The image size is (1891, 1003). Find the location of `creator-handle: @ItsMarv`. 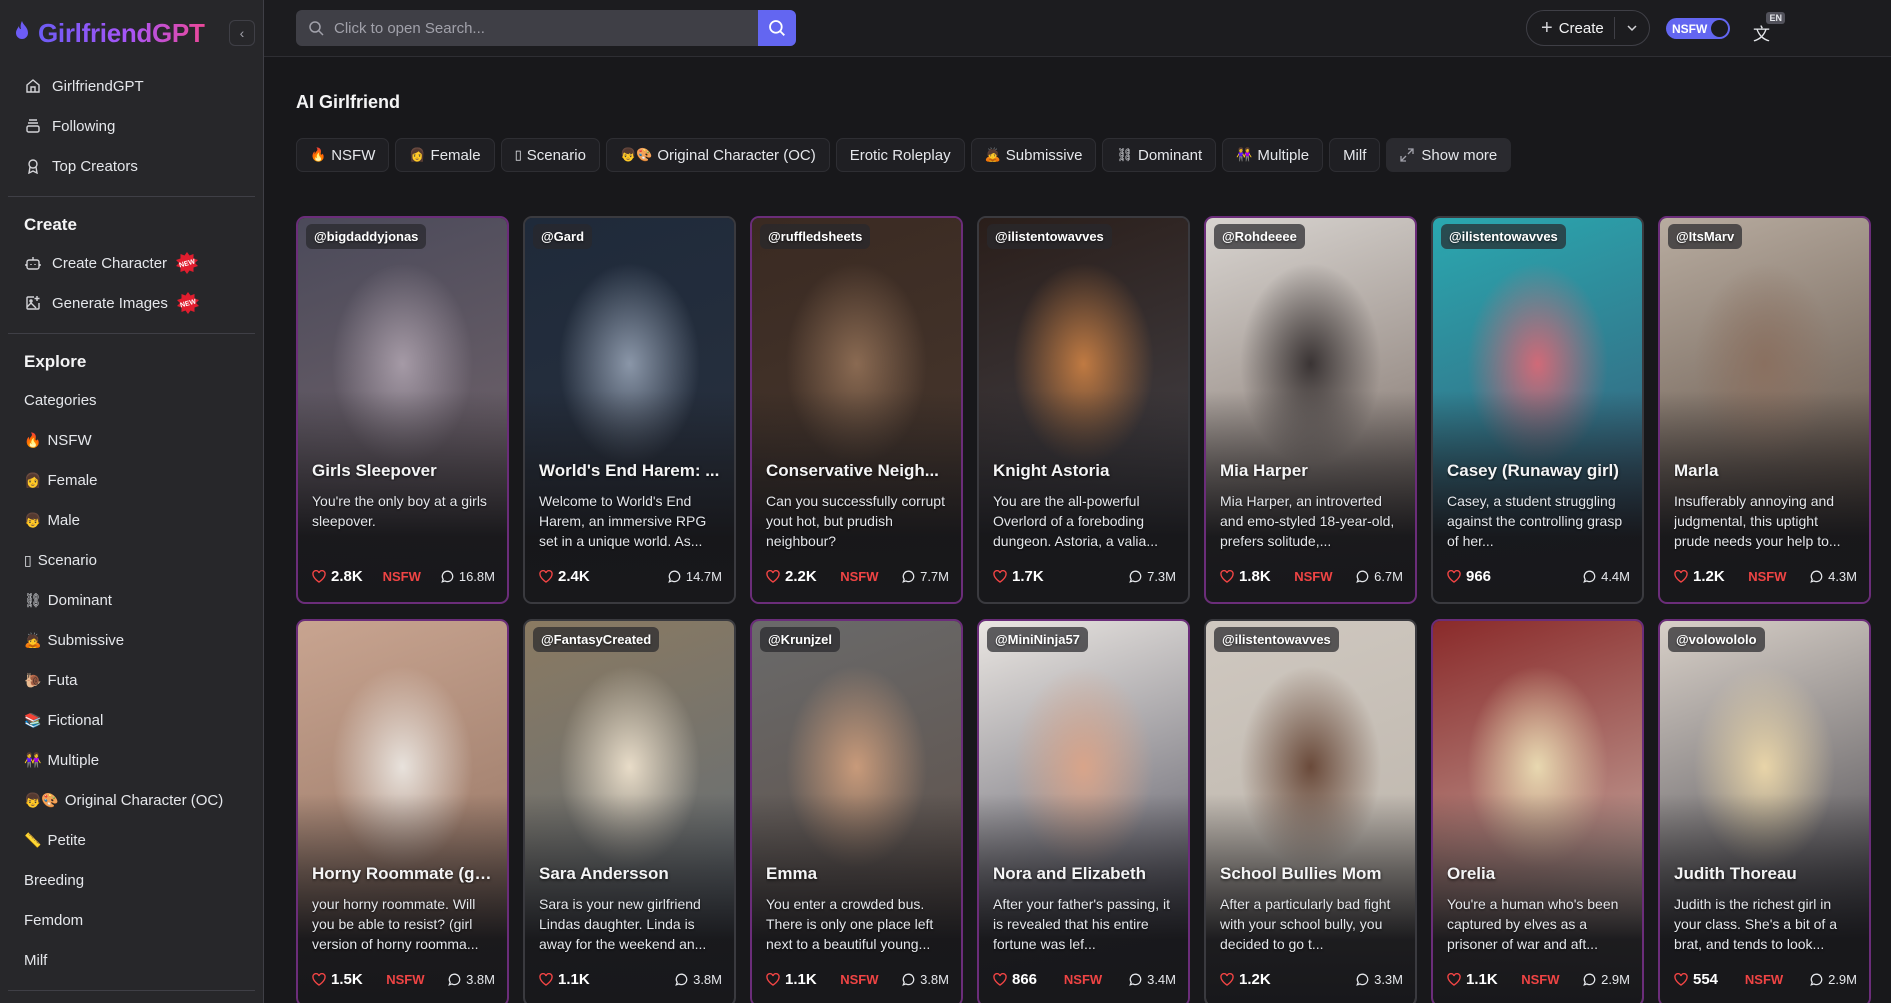

creator-handle: @ItsMarv is located at coordinates (1705, 236).